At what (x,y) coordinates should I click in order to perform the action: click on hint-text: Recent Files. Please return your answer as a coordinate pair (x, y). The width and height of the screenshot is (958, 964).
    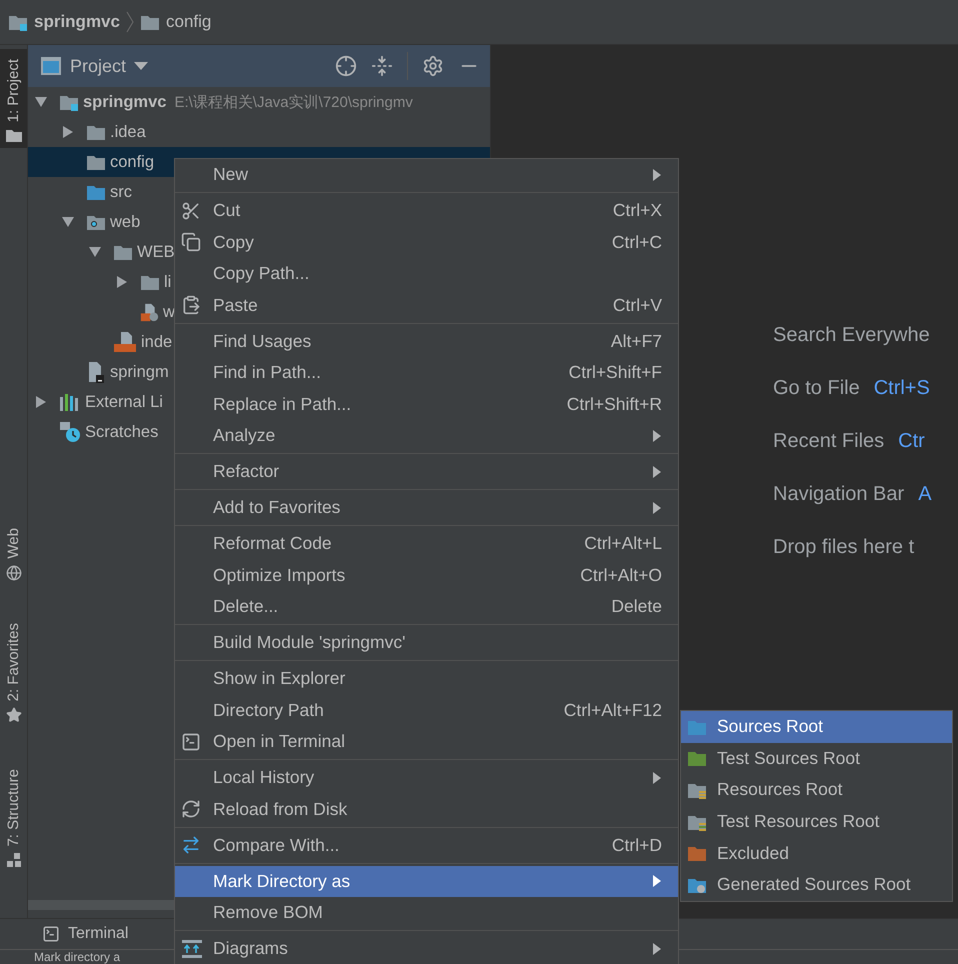
    Looking at the image, I should click on (828, 441).